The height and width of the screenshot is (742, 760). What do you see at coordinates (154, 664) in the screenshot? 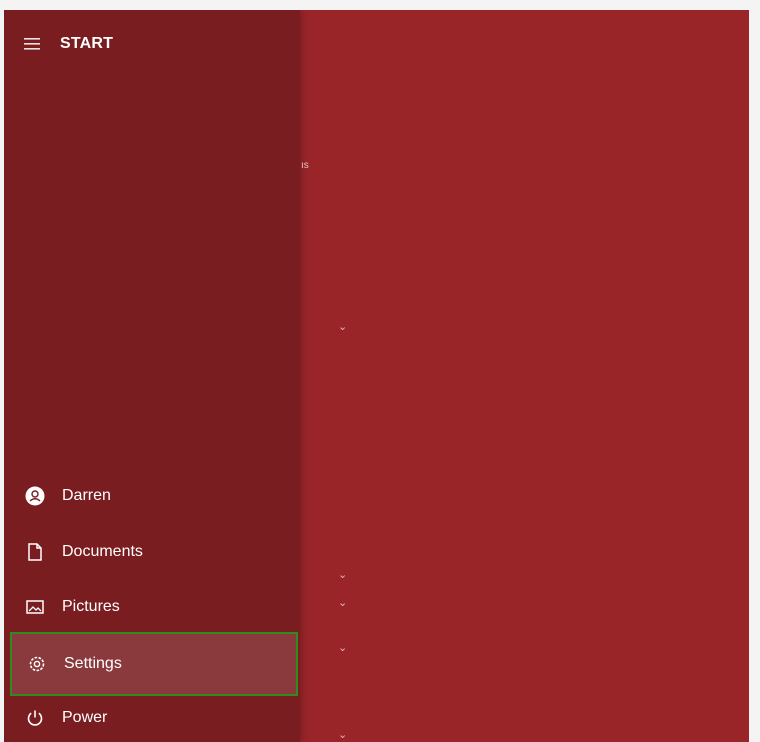
I see `nav-item-settings: Settings` at bounding box center [154, 664].